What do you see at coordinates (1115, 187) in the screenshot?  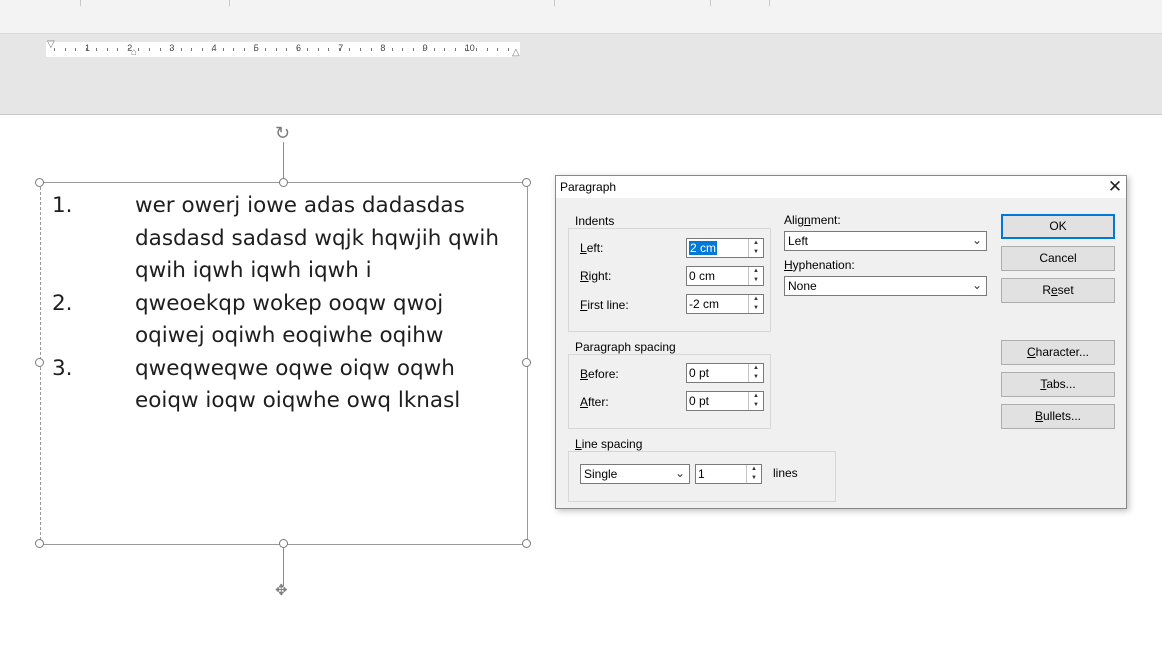 I see `close-icon: ✕` at bounding box center [1115, 187].